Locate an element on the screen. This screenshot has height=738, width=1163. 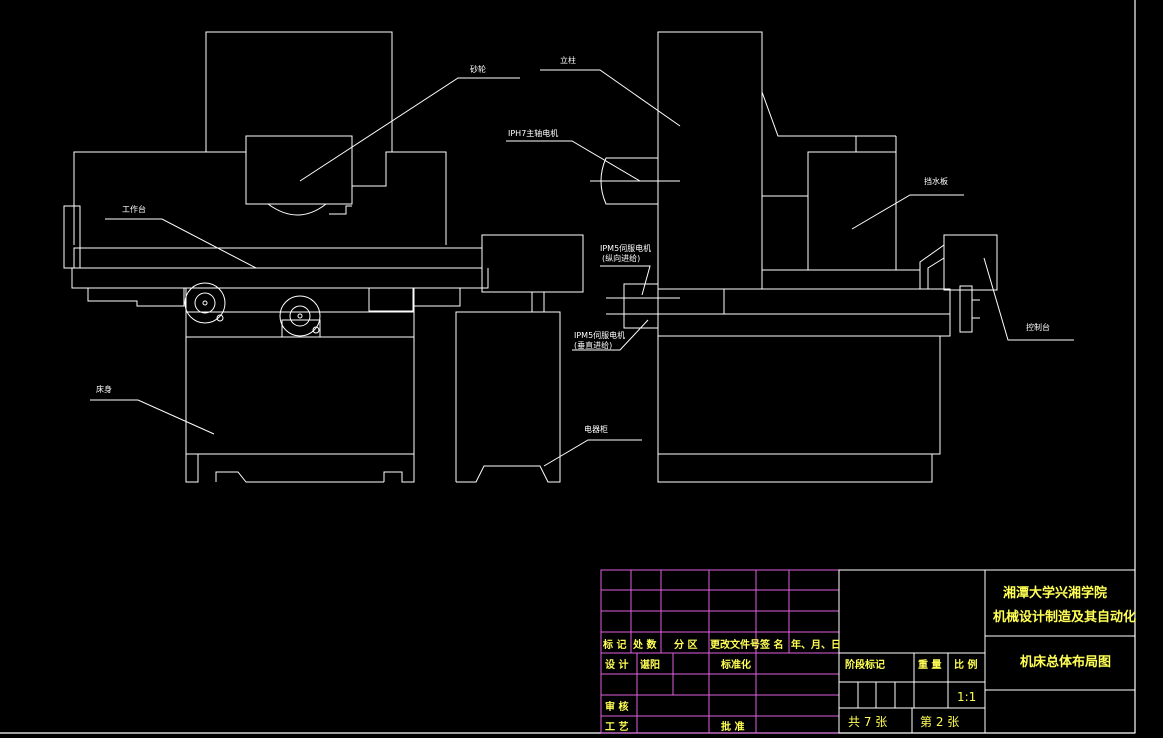
label-longitudinal-feed: (纵向进给) is located at coordinates (621, 258).